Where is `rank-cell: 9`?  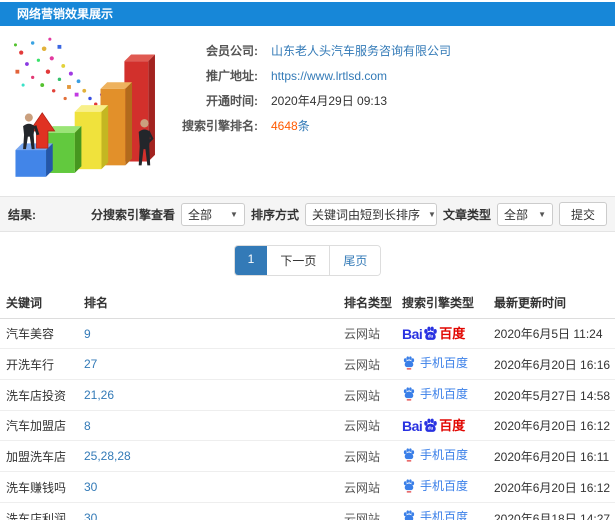
rank-cell: 9 is located at coordinates (210, 333).